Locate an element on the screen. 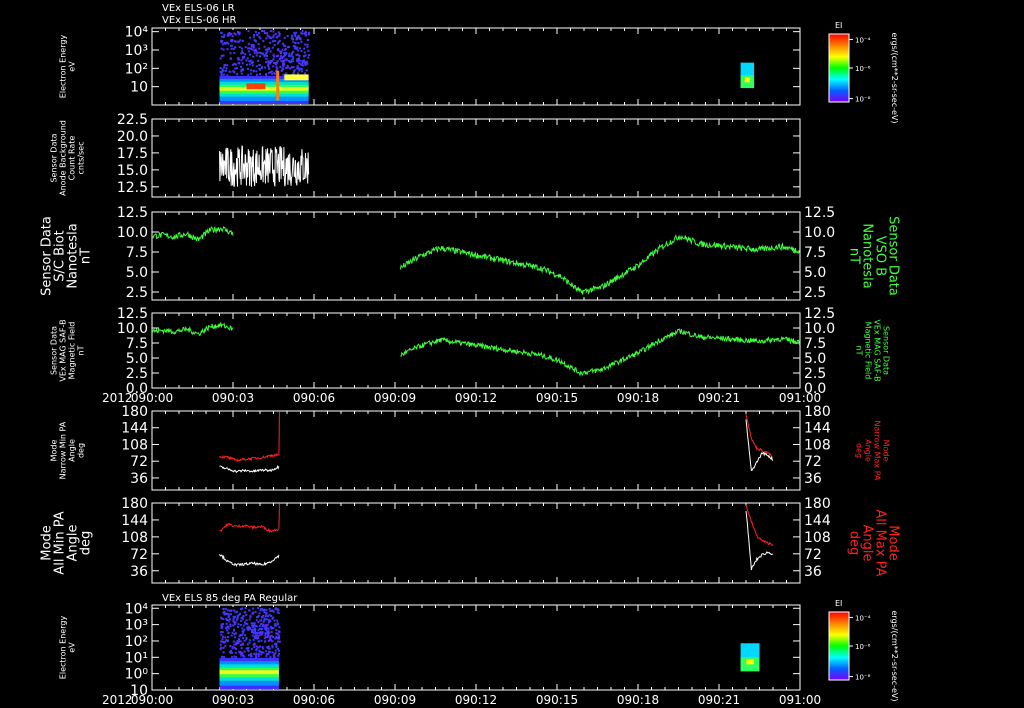 The width and height of the screenshot is (1024, 708). y-tick-label: 36 is located at coordinates (139, 572).